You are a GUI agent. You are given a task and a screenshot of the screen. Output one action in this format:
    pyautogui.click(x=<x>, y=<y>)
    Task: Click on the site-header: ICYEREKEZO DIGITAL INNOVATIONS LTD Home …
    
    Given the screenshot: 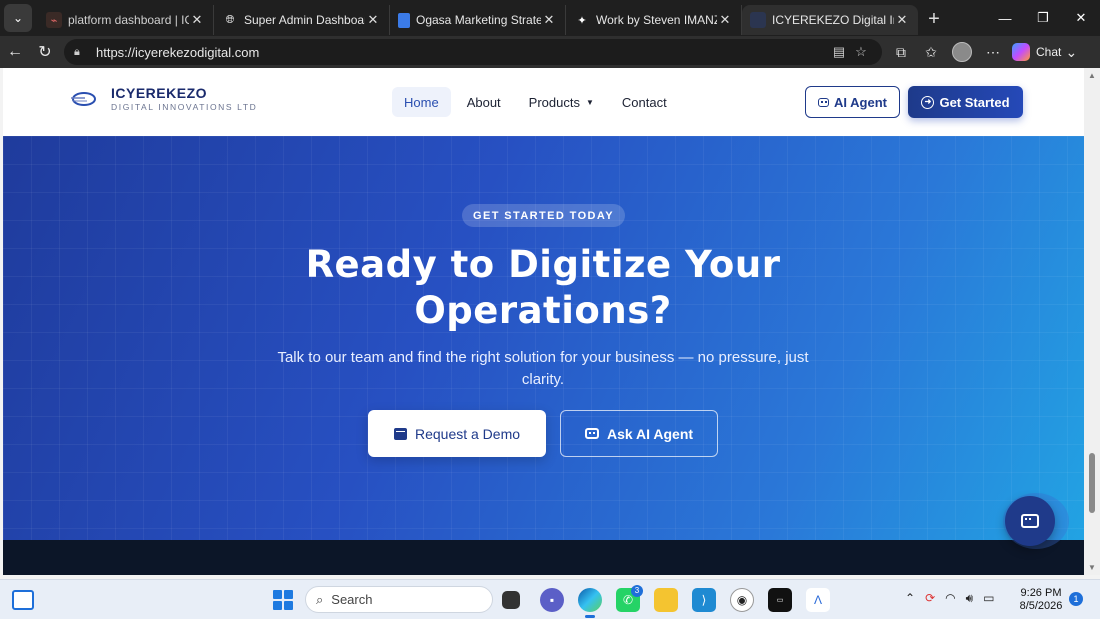 What is the action you would take?
    pyautogui.click(x=543, y=102)
    